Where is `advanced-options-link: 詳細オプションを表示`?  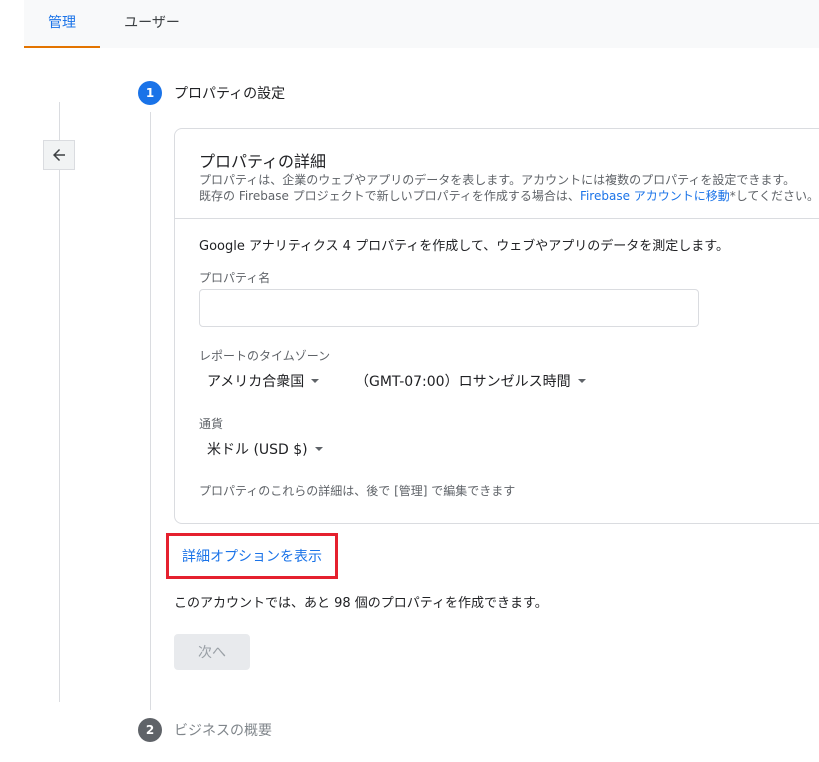 advanced-options-link: 詳細オプションを表示 is located at coordinates (252, 556).